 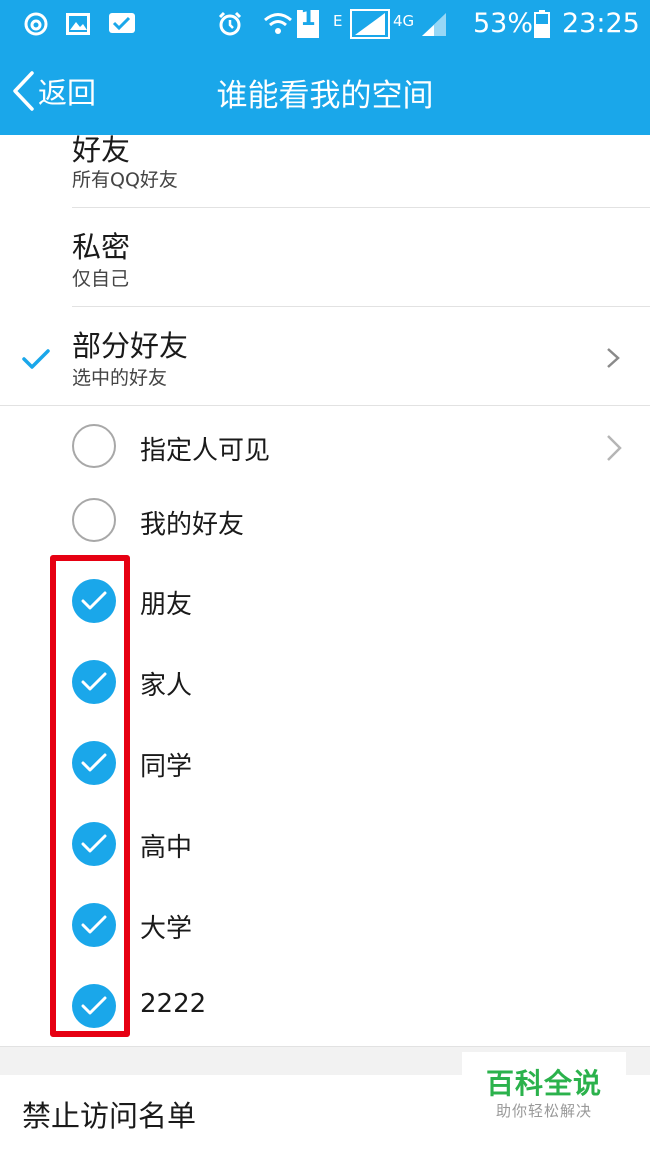 What do you see at coordinates (230, 24) in the screenshot?
I see `alarm-icon` at bounding box center [230, 24].